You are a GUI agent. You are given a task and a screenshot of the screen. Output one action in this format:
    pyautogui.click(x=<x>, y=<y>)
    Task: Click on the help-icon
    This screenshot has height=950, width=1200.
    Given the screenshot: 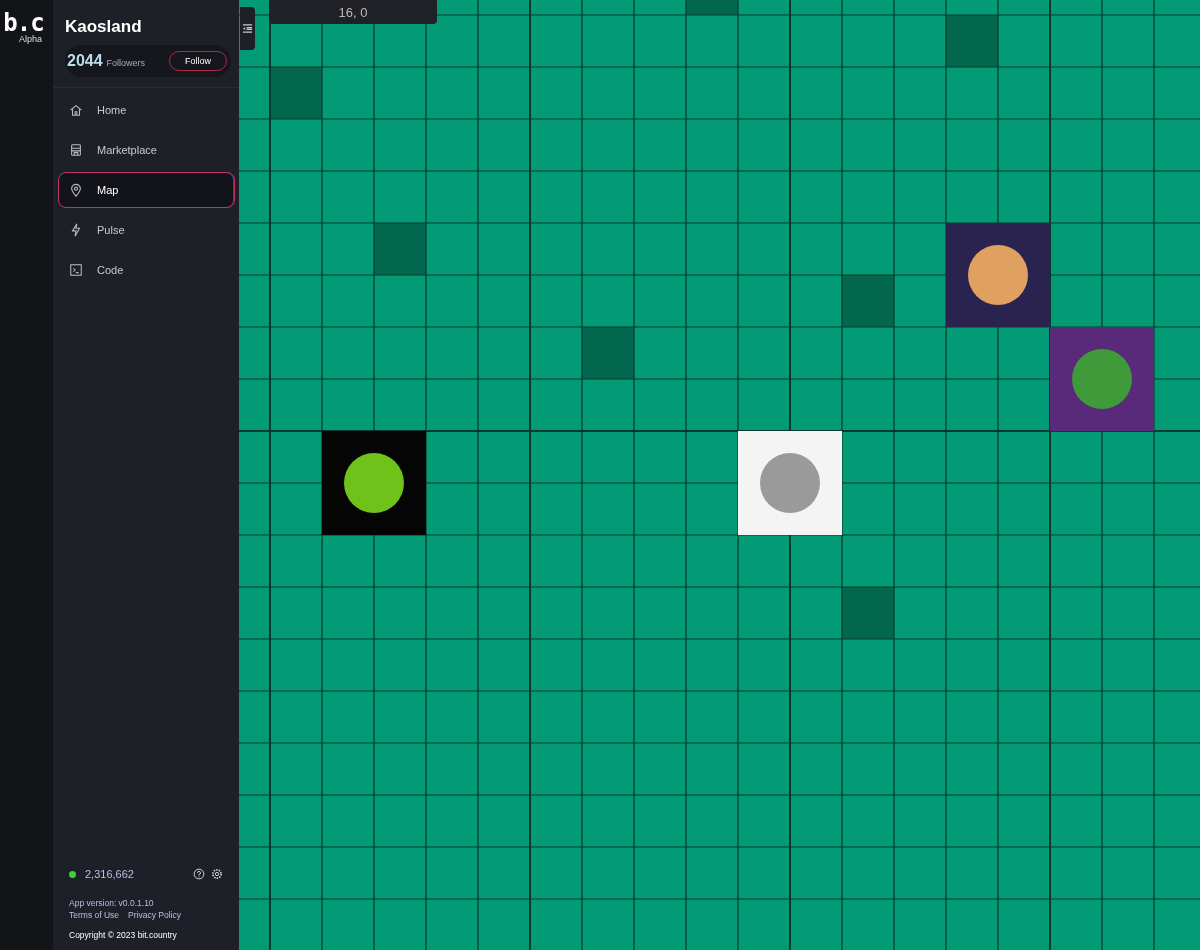 What is the action you would take?
    pyautogui.click(x=199, y=874)
    